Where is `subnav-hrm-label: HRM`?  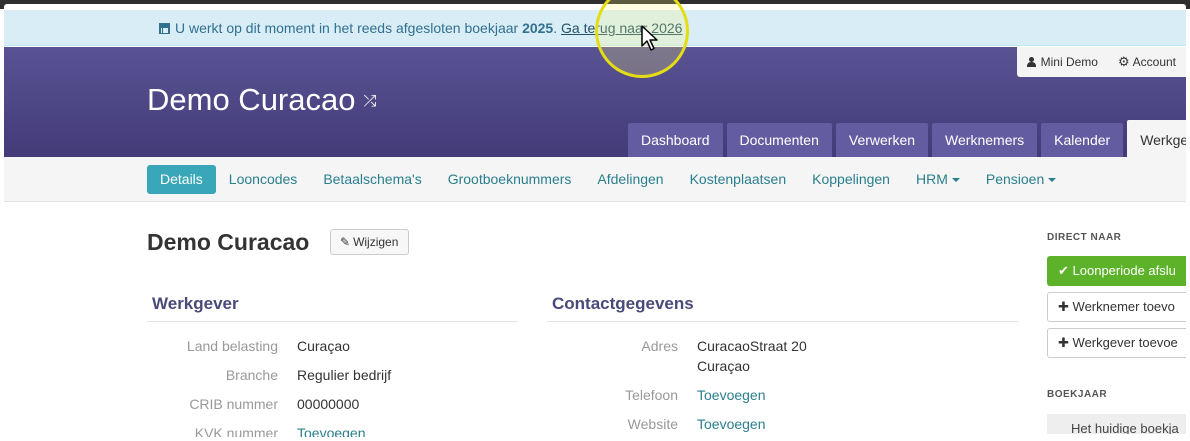
subnav-hrm-label: HRM is located at coordinates (931, 179).